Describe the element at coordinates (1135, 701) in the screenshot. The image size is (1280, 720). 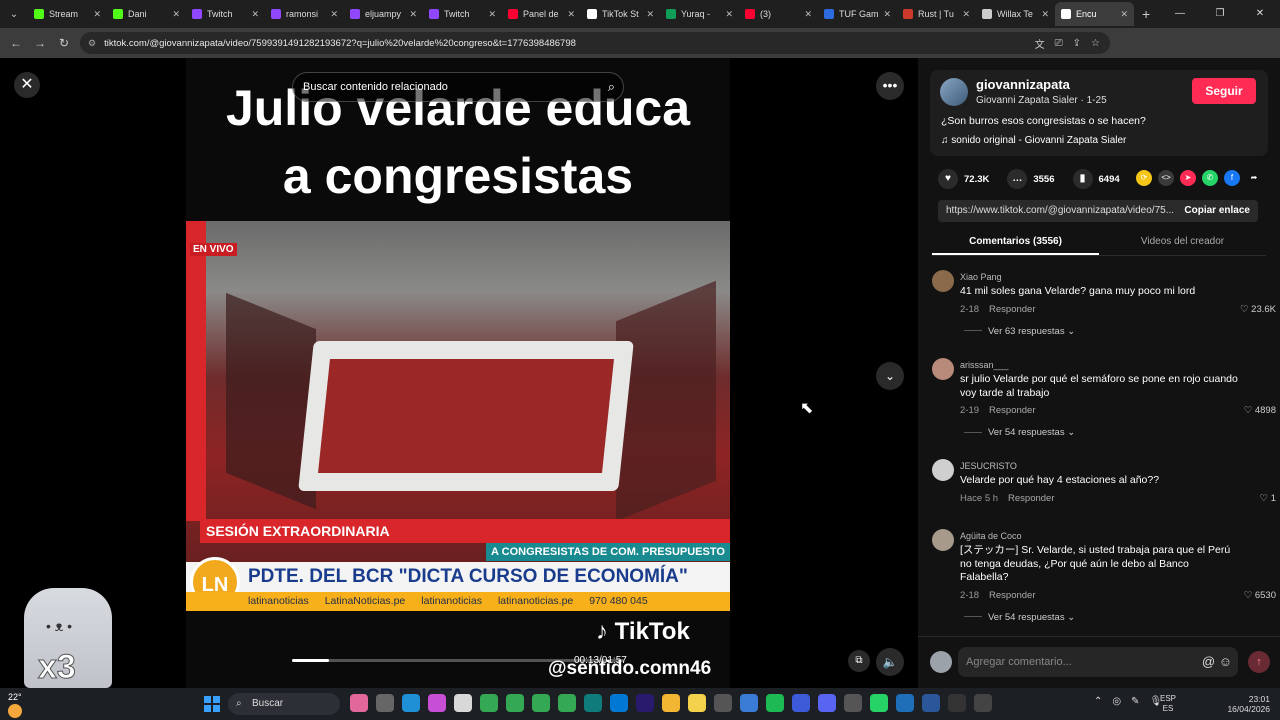
I see `tray-app-icon: ✎` at that location.